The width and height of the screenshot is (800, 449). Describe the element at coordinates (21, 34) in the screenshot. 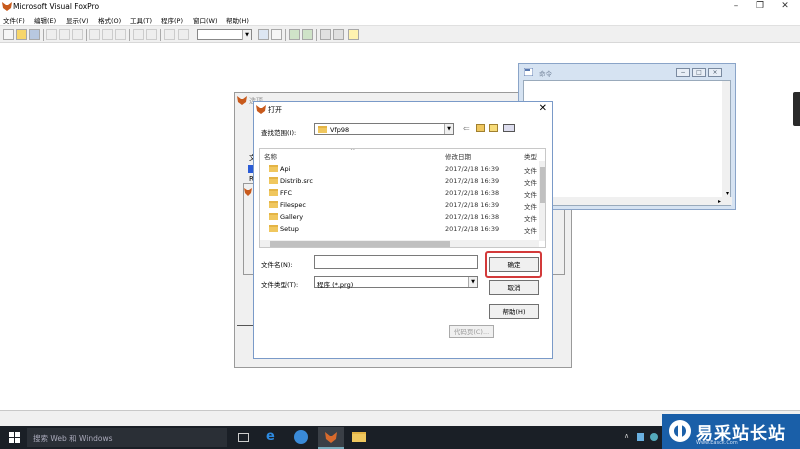

I see `open-folder-icon` at that location.